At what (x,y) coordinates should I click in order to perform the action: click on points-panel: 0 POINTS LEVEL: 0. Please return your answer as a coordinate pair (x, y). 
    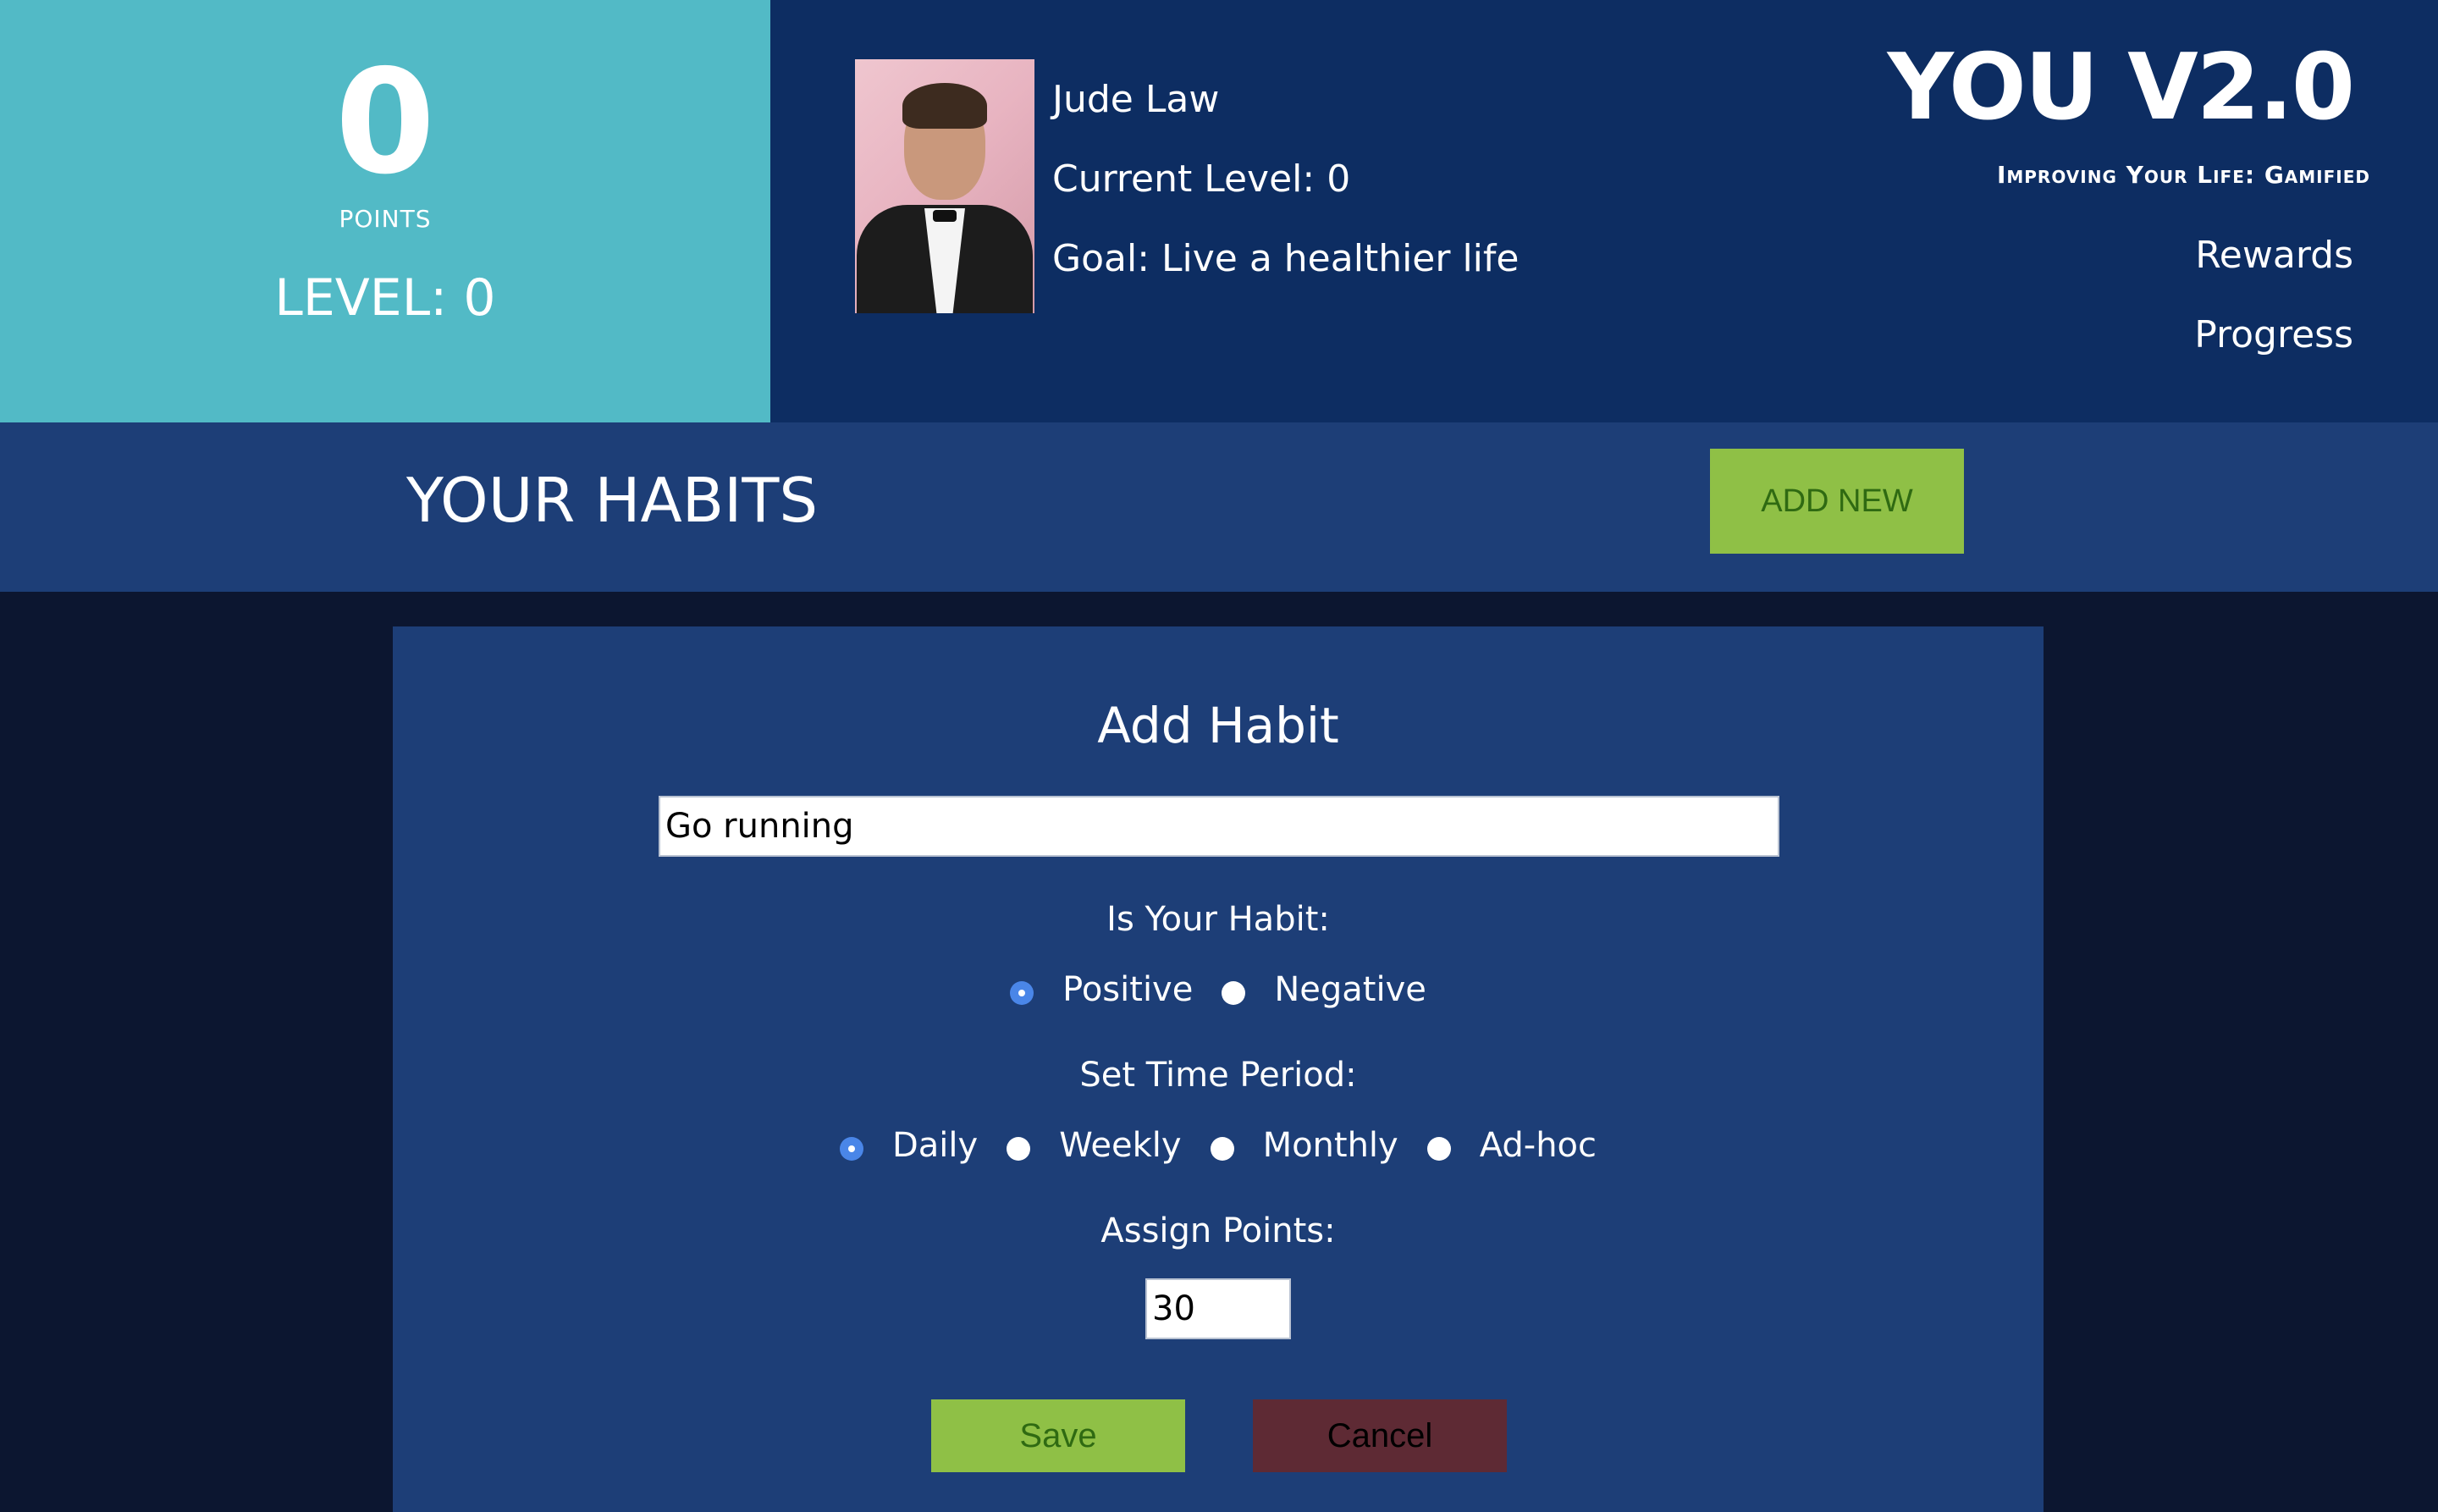
    Looking at the image, I should click on (385, 211).